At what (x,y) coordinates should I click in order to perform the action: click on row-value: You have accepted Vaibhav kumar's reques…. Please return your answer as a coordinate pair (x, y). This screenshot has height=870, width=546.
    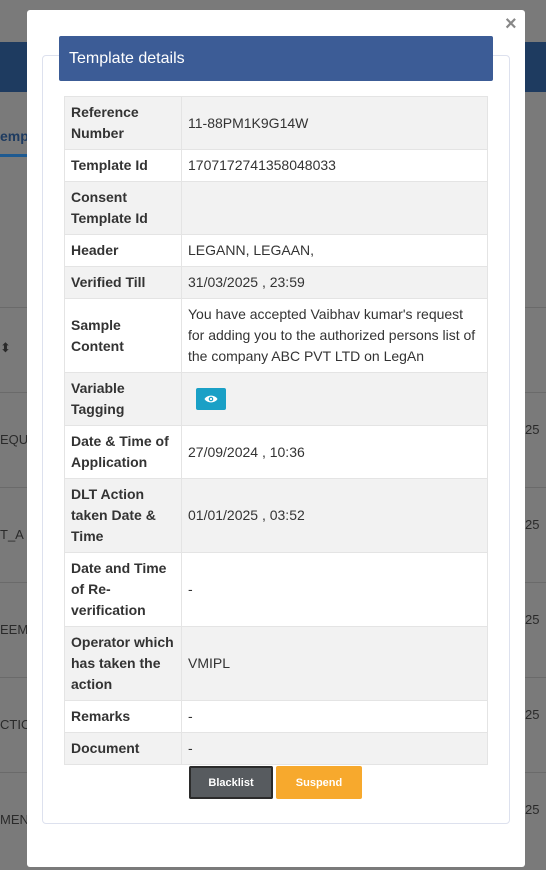
    Looking at the image, I should click on (334, 335).